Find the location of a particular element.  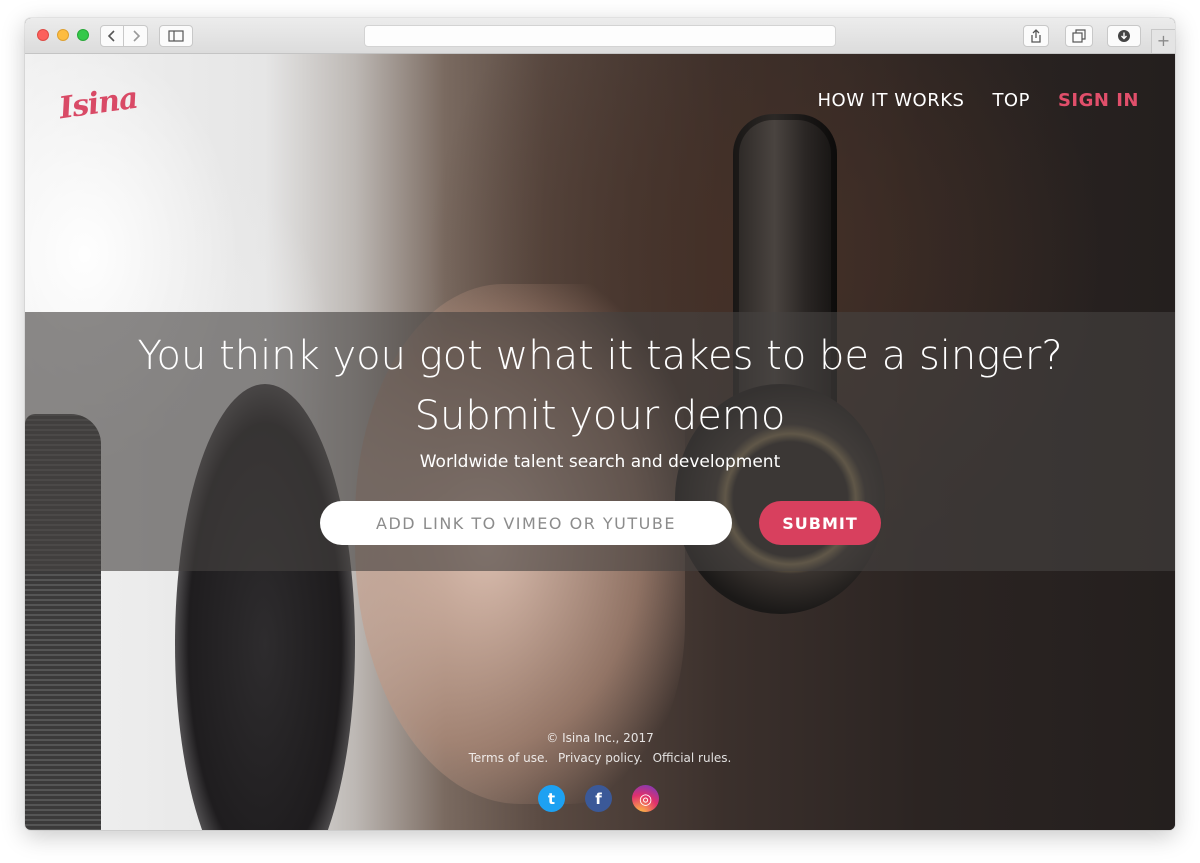

nav-top: TOP is located at coordinates (1011, 100).